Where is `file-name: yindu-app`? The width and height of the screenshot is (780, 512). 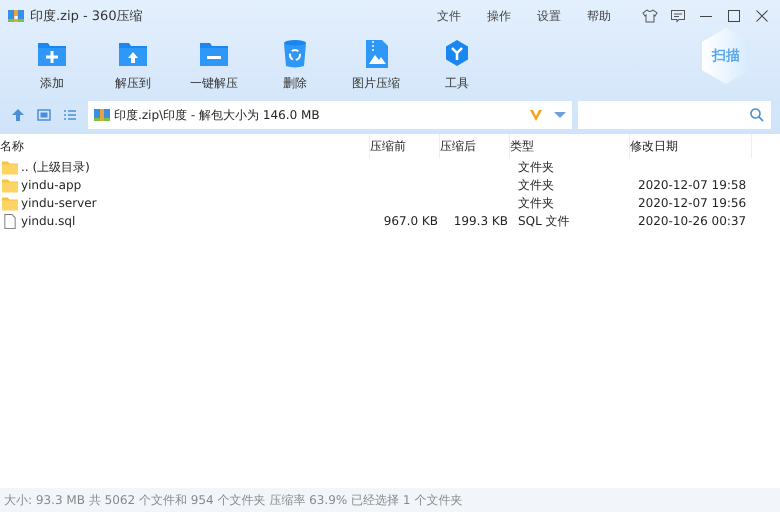 file-name: yindu-app is located at coordinates (51, 185).